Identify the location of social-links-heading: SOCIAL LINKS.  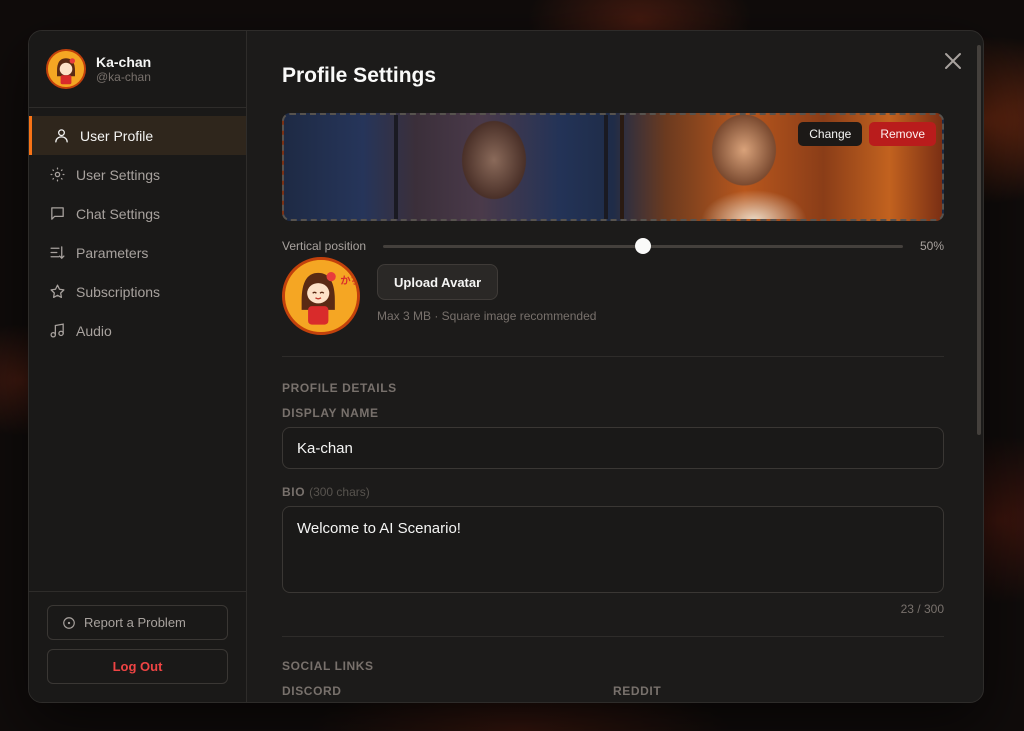
(328, 666).